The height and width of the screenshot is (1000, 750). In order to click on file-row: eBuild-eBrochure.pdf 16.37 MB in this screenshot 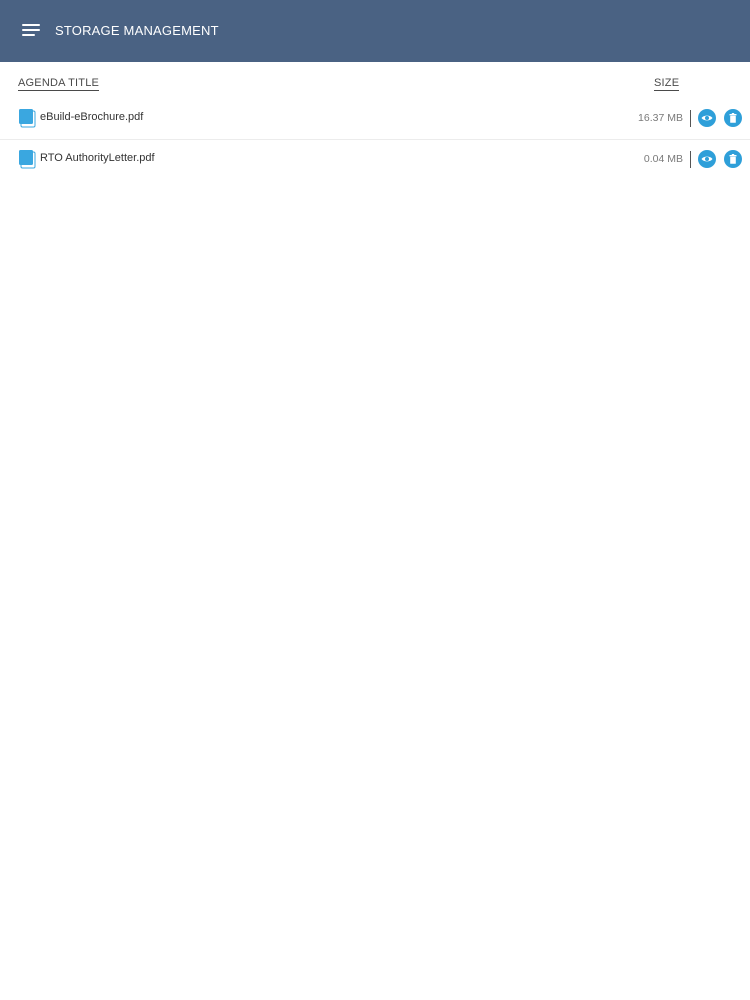, I will do `click(375, 118)`.